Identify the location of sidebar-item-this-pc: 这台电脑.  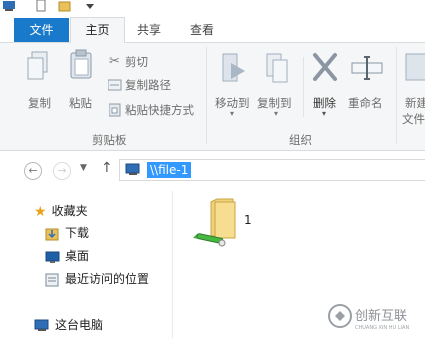
(68, 325).